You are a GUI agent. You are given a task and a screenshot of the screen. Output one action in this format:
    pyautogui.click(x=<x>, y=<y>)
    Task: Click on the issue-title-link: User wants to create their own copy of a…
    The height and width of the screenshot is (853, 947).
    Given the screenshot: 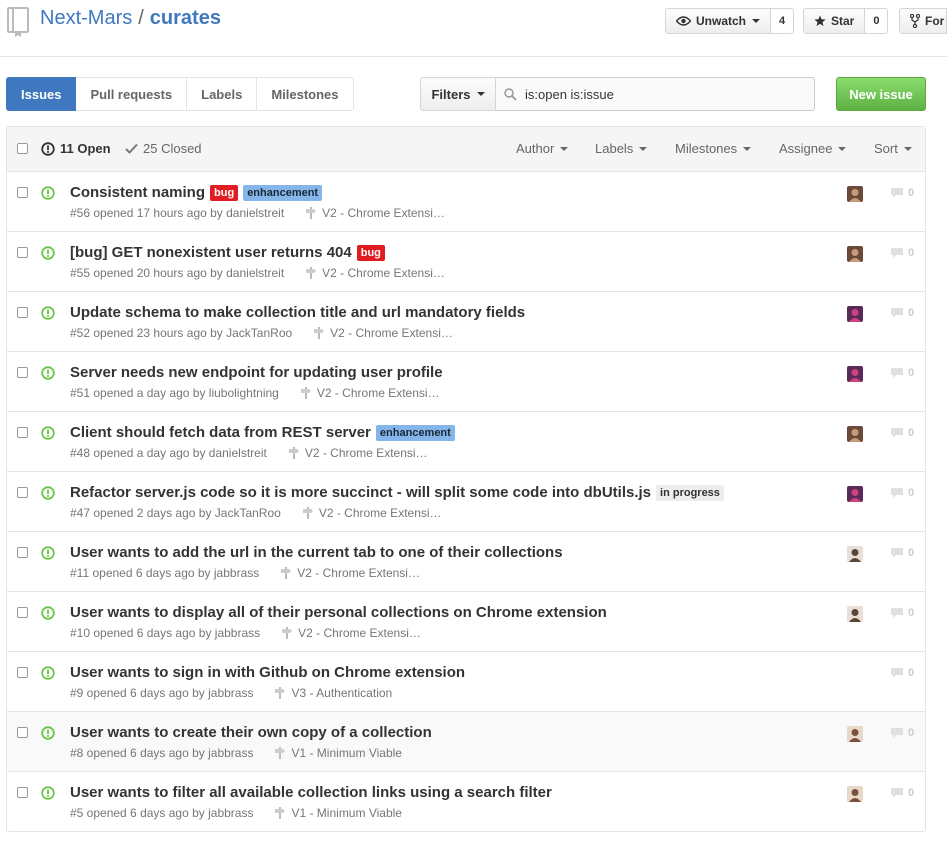 What is the action you would take?
    pyautogui.click(x=251, y=732)
    